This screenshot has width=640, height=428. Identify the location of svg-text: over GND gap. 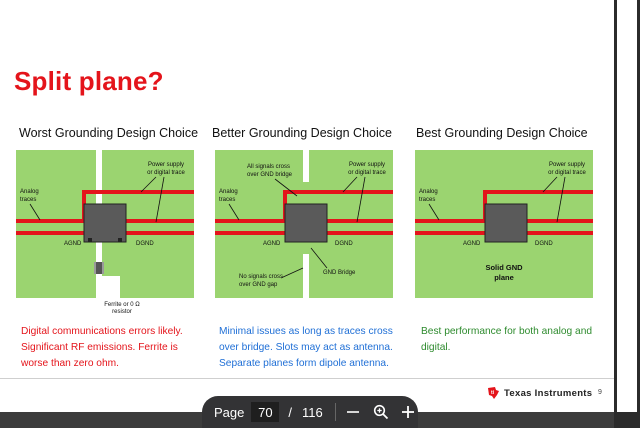
(258, 285).